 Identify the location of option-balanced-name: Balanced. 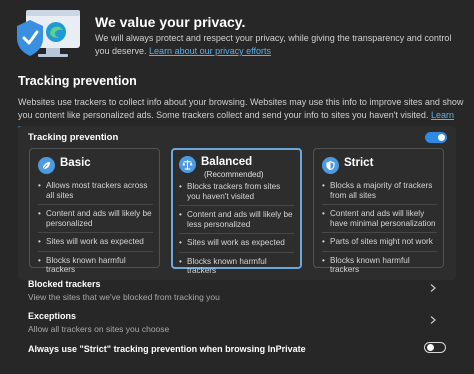
(227, 162).